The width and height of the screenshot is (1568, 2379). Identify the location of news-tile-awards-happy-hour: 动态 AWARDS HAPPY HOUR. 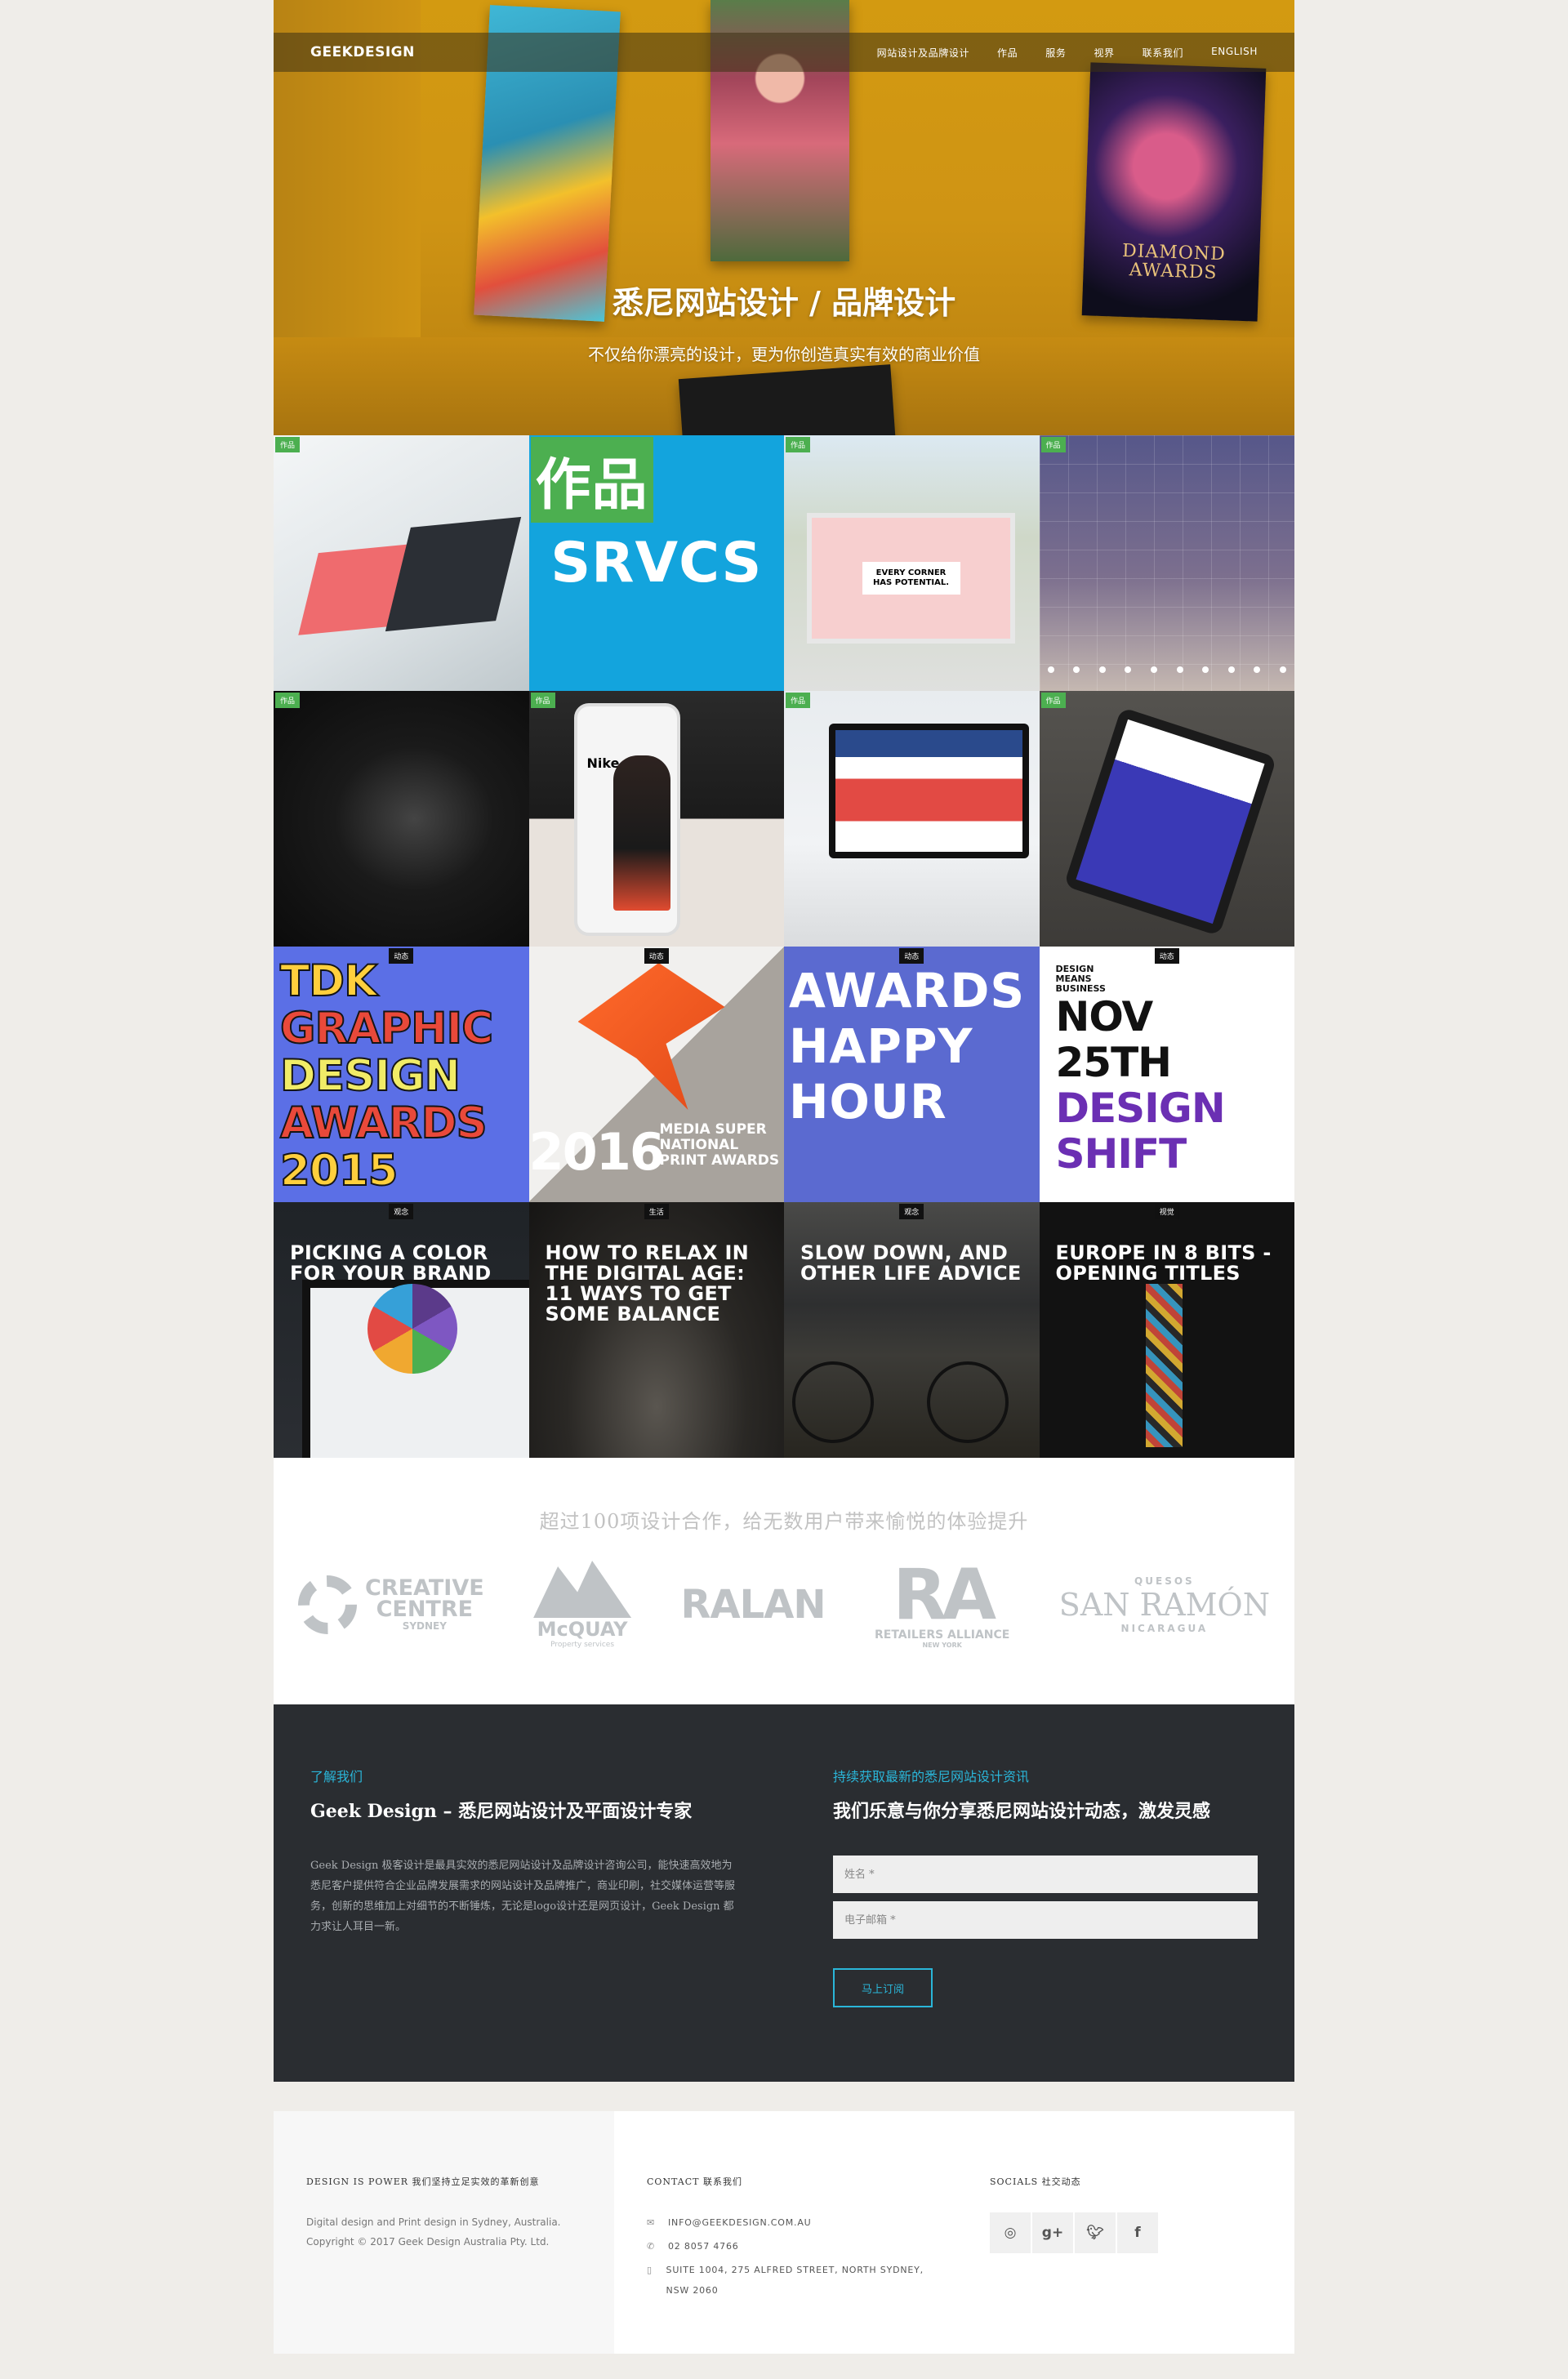
(912, 1074).